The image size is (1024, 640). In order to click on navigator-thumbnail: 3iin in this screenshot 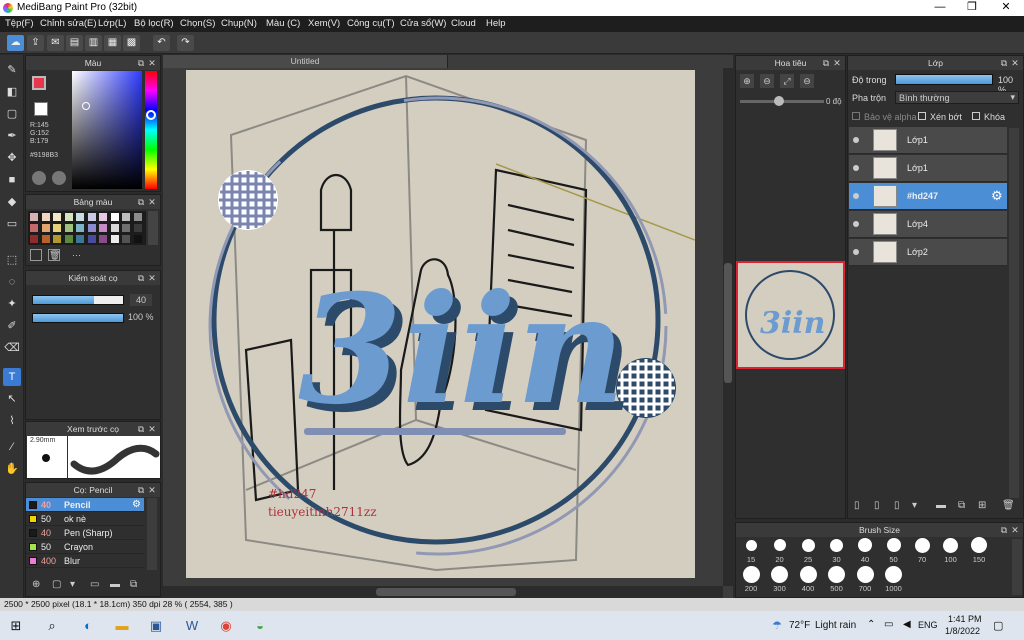, I will do `click(790, 315)`.